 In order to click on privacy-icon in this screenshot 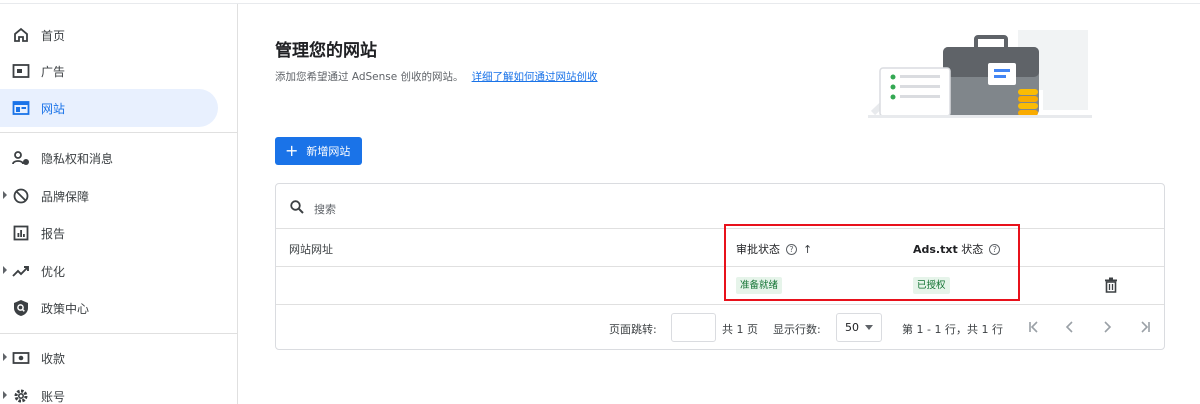, I will do `click(21, 158)`.